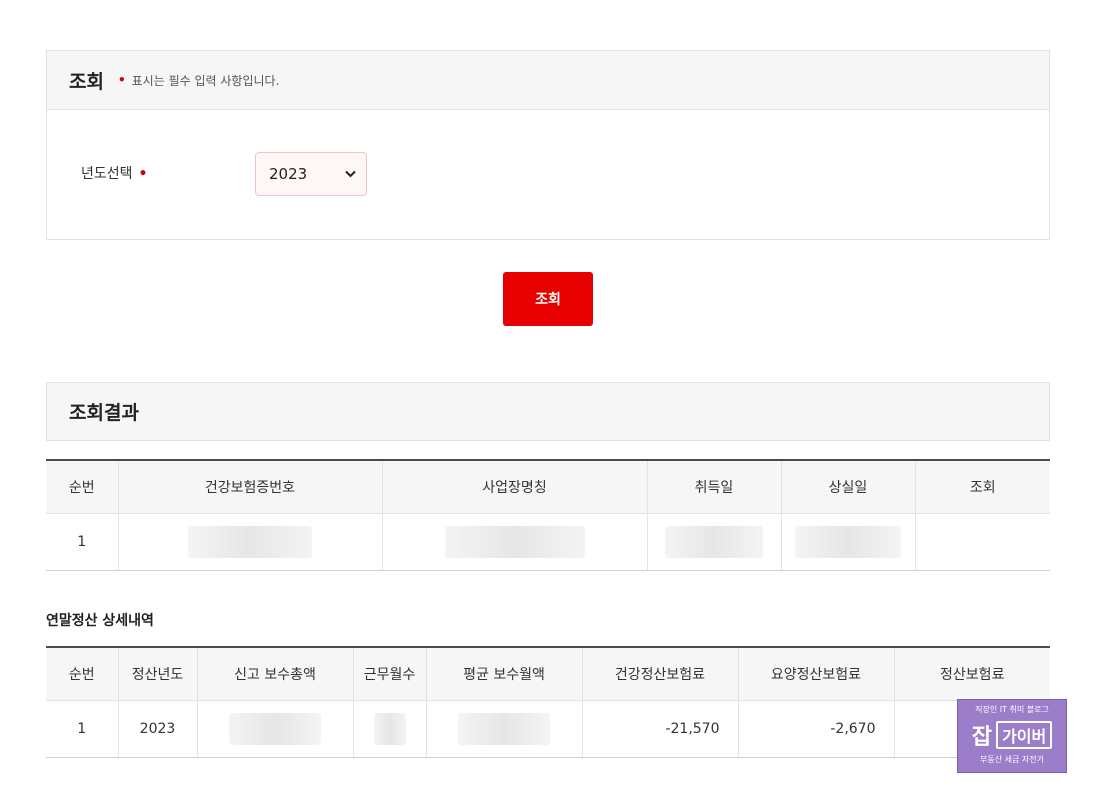 This screenshot has height=801, width=1096. What do you see at coordinates (971, 673) in the screenshot?
I see `column-header: 정산보험료` at bounding box center [971, 673].